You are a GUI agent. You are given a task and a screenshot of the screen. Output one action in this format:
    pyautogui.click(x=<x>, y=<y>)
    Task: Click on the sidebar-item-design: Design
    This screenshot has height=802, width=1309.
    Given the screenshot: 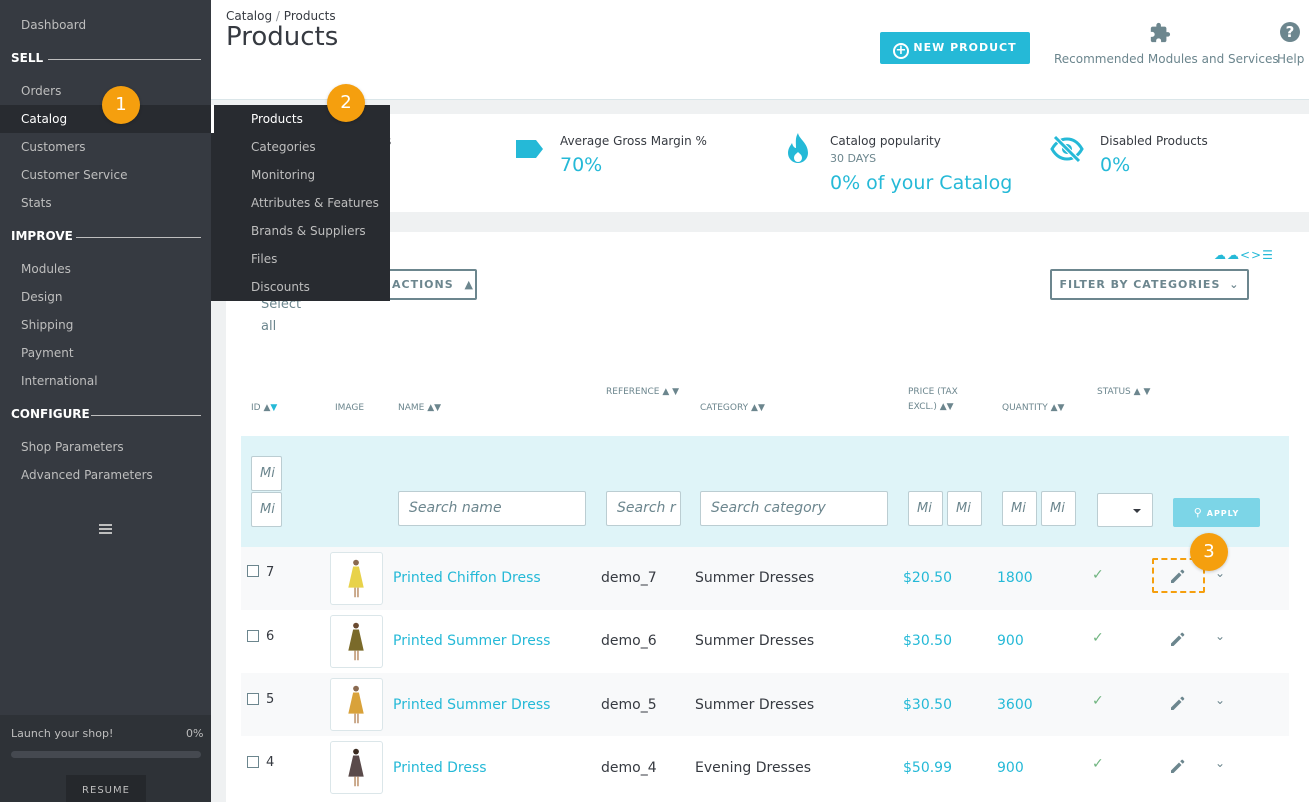 What is the action you would take?
    pyautogui.click(x=41, y=297)
    